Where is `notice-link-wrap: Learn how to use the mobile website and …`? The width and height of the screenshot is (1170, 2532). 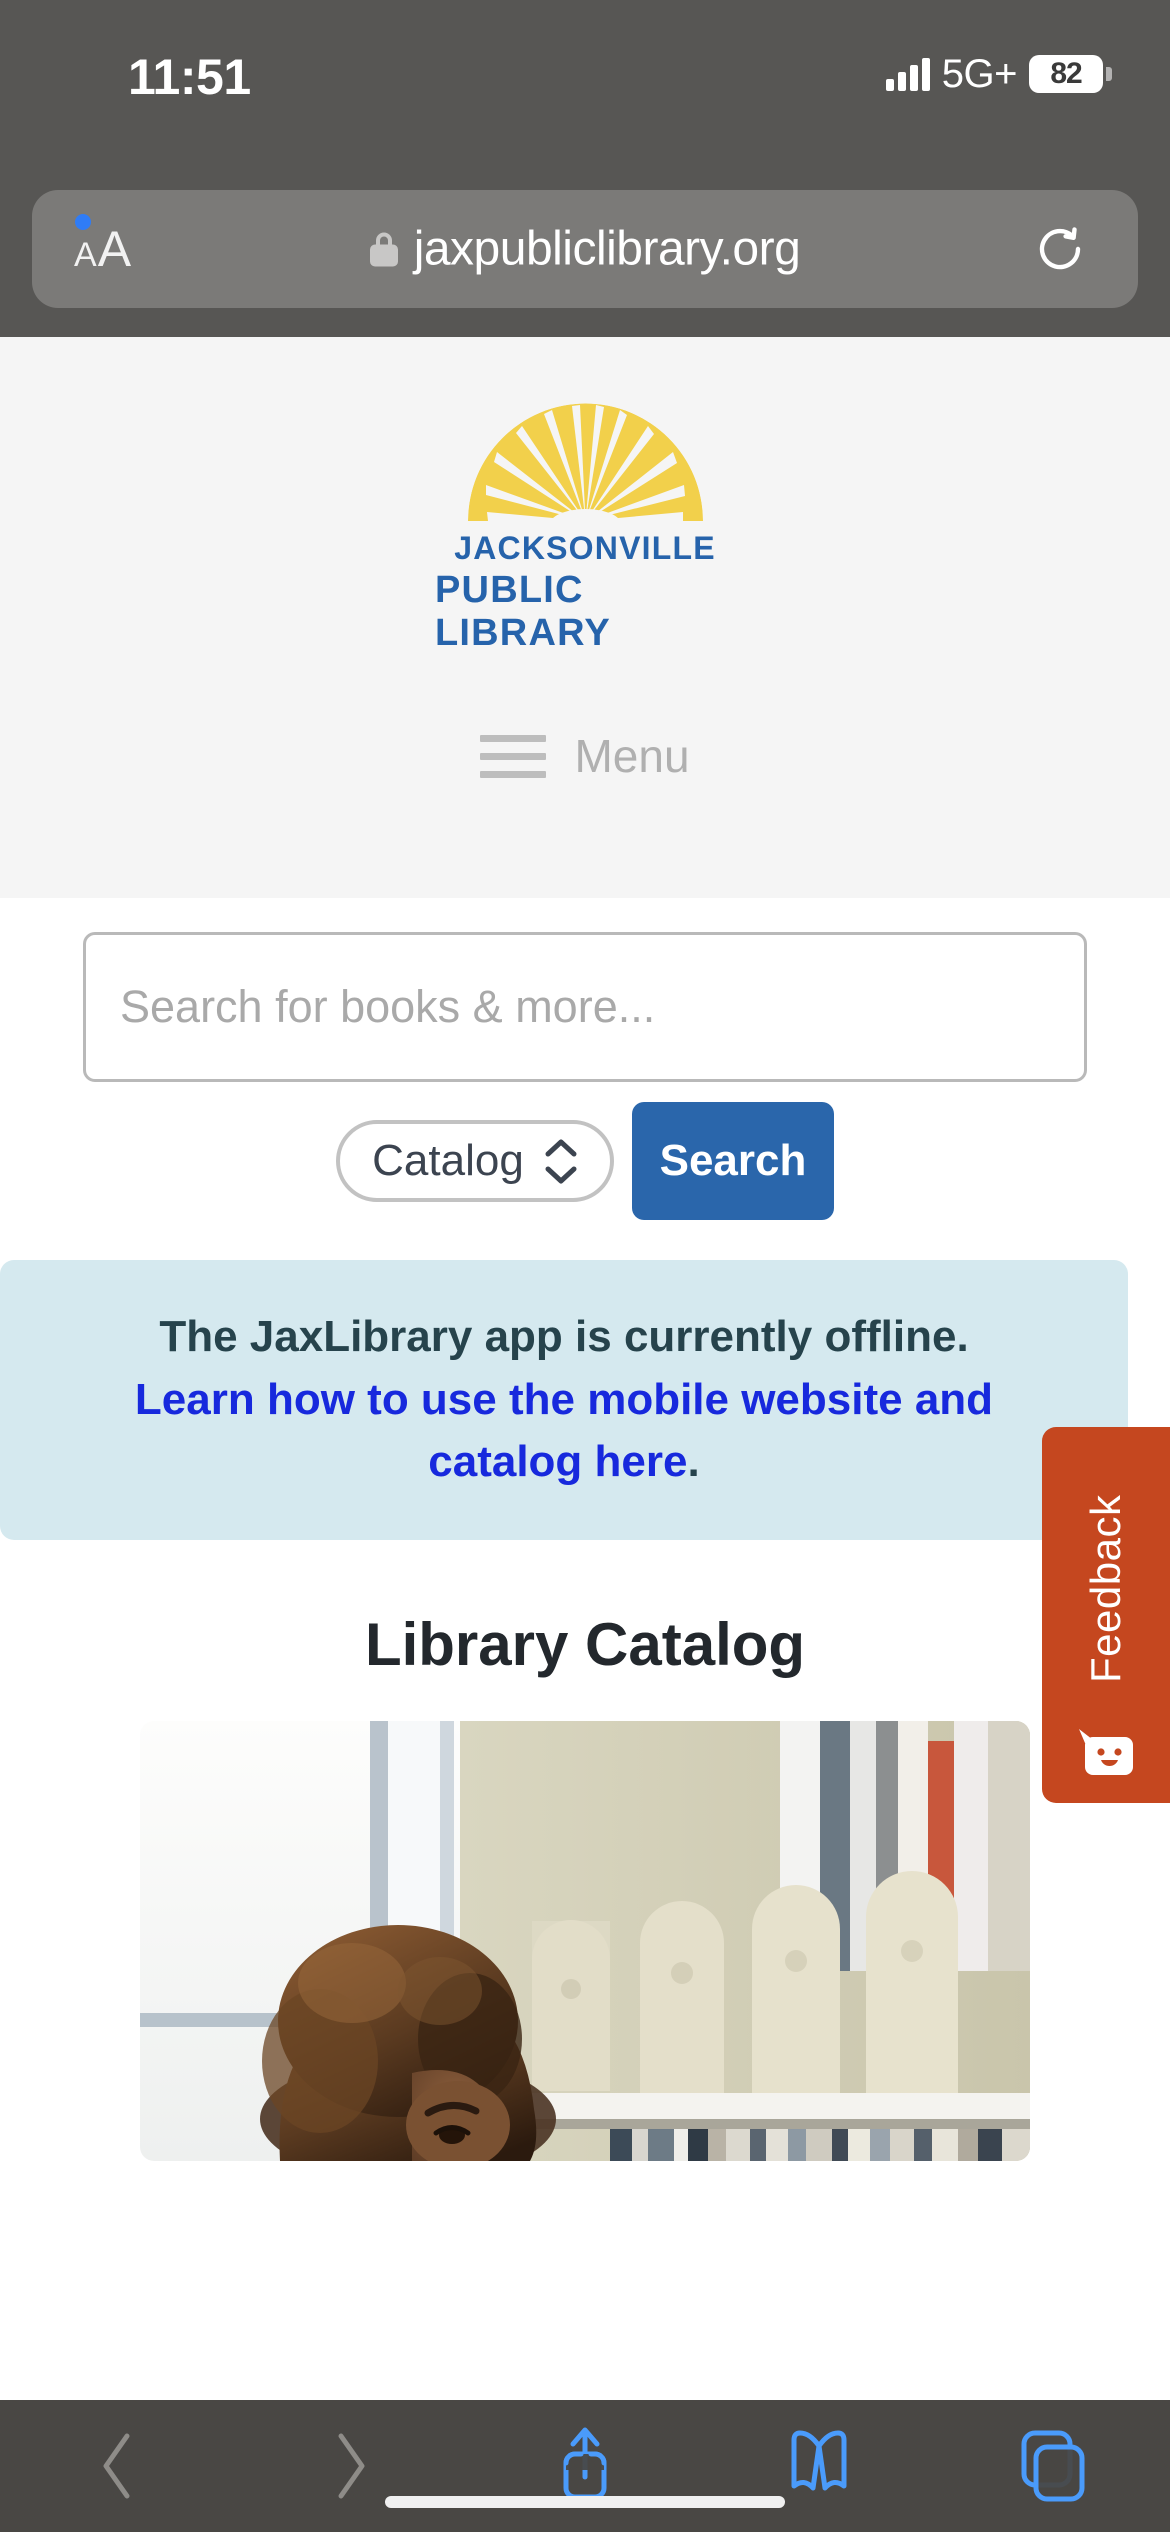
notice-link-wrap: Learn how to use the mobile website and … is located at coordinates (564, 1431).